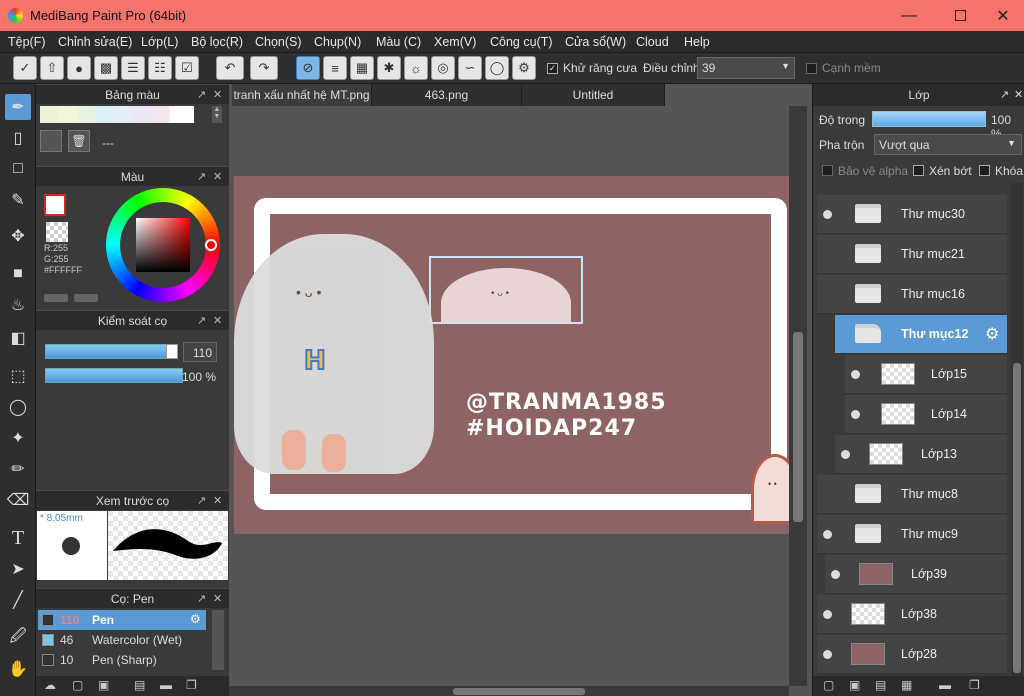 The image size is (1024, 696). Describe the element at coordinates (880, 685) in the screenshot. I see `new-layer-1bit-icon: ▤` at that location.